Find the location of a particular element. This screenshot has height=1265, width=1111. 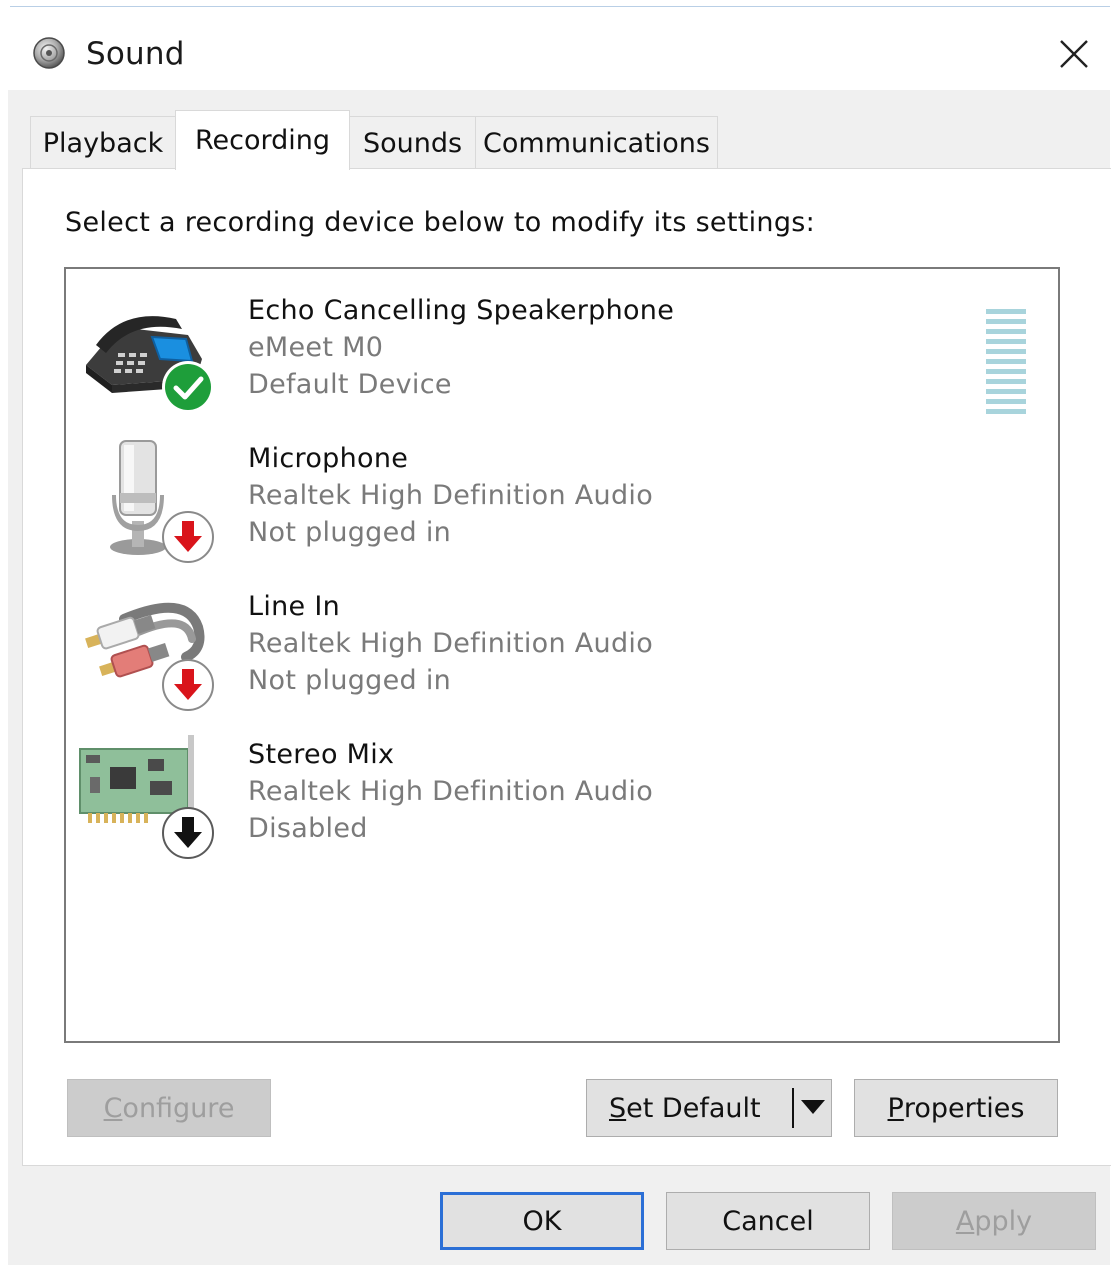

set-default-label: et Default is located at coordinates (693, 1108).